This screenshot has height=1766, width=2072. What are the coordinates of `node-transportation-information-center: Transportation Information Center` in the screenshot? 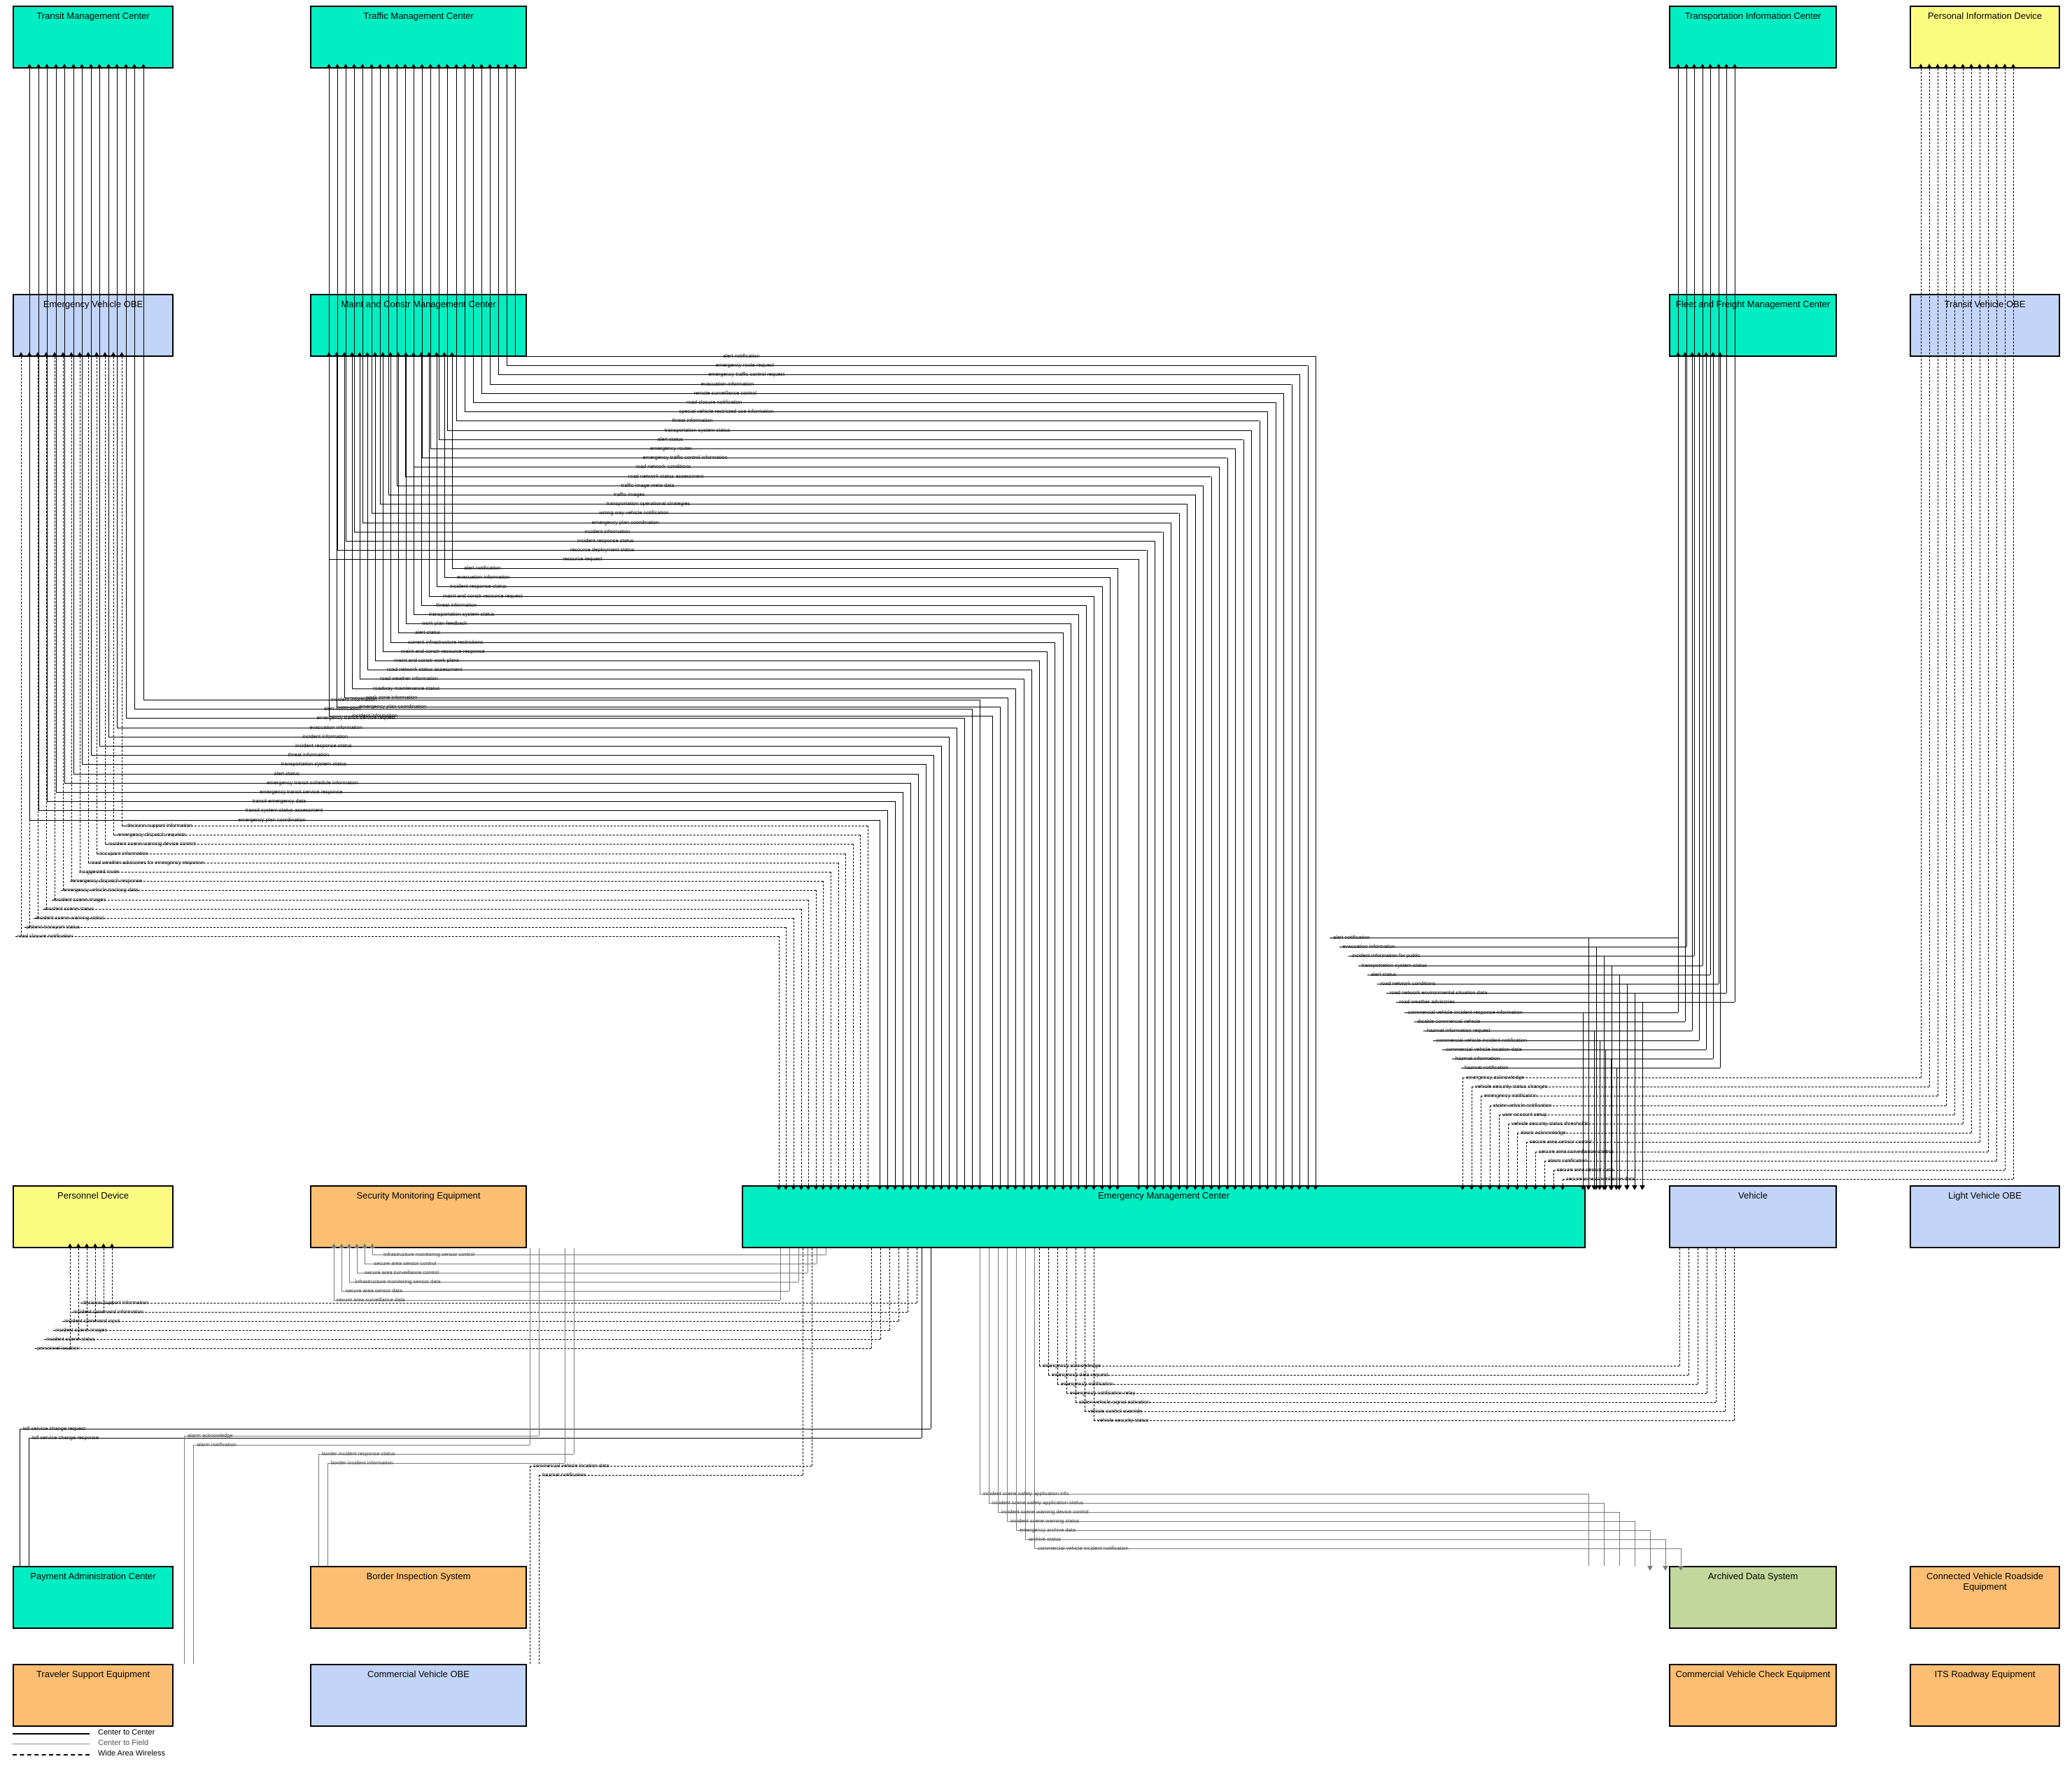 It's located at (1753, 37).